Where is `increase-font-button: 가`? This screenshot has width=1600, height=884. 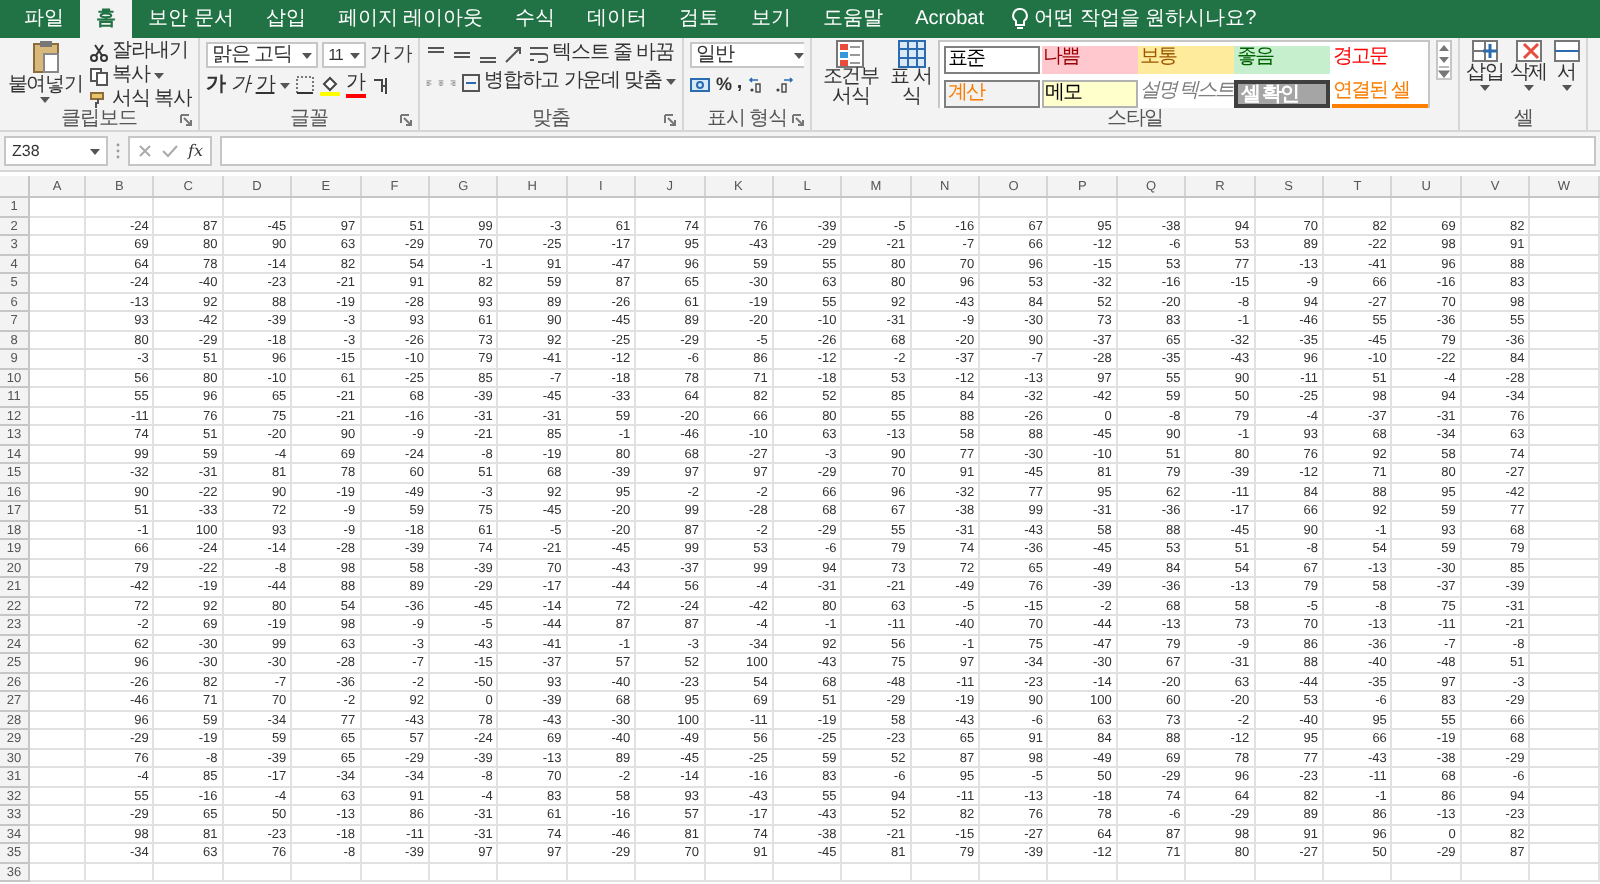 increase-font-button: 가 is located at coordinates (380, 55).